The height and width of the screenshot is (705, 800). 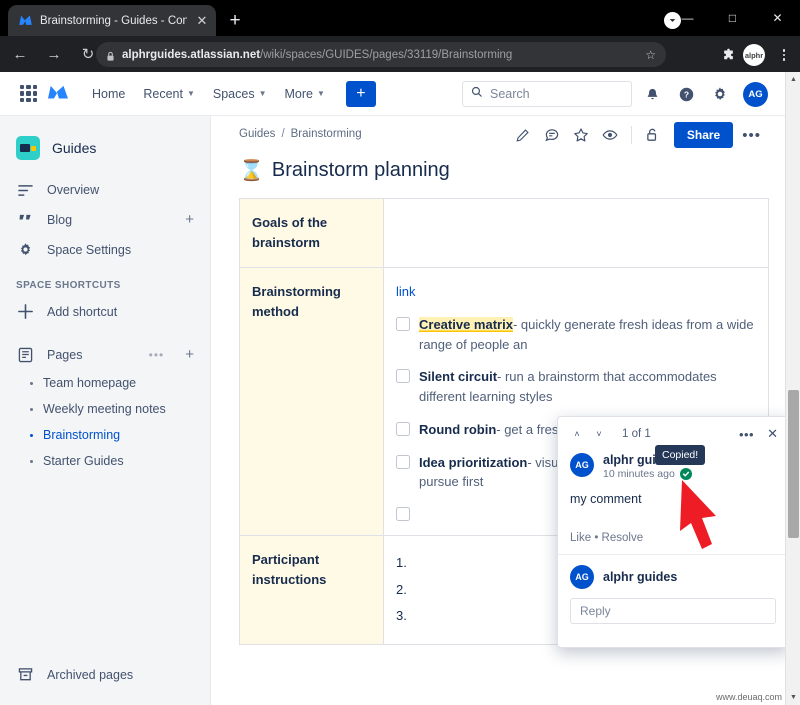 What do you see at coordinates (777, 18) in the screenshot?
I see `window-close-button: ✕` at bounding box center [777, 18].